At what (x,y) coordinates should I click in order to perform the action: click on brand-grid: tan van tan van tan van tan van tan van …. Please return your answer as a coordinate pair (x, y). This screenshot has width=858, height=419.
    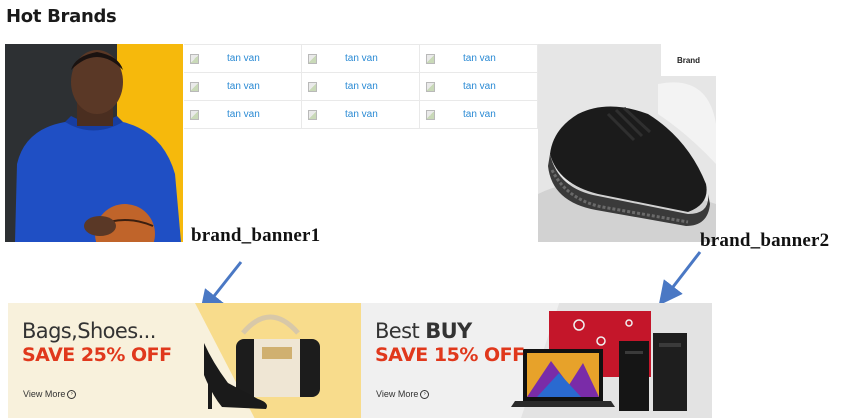
    Looking at the image, I should click on (361, 86).